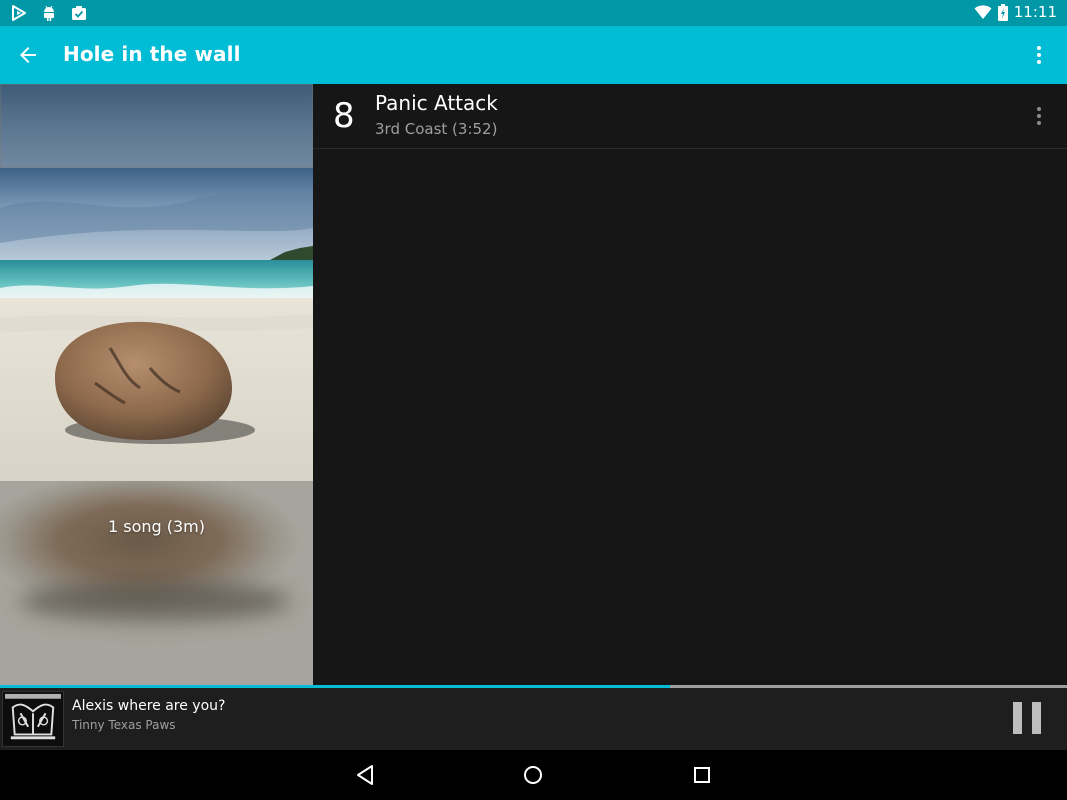 This screenshot has height=800, width=1067. Describe the element at coordinates (365, 775) in the screenshot. I see `back-nav-icon` at that location.